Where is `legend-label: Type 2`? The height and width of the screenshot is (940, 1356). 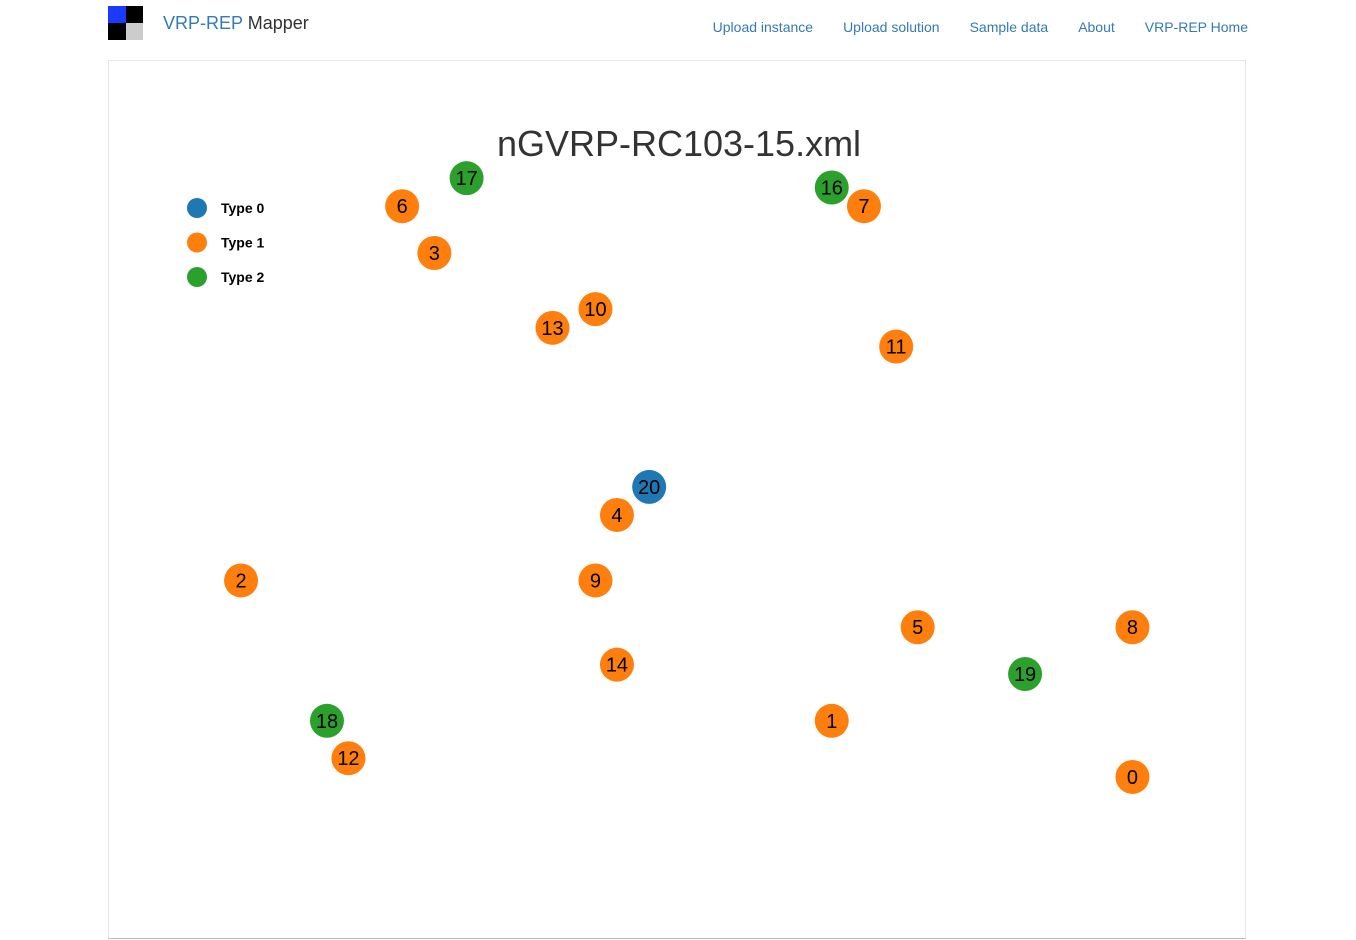
legend-label: Type 2 is located at coordinates (243, 277).